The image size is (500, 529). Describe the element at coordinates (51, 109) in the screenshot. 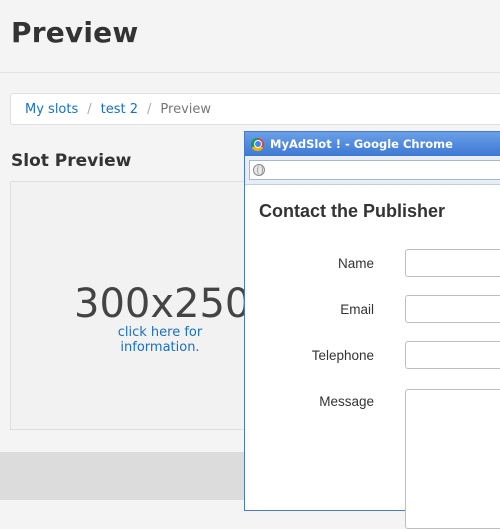

I see `breadcrumb-my-slots-link: My slots` at that location.